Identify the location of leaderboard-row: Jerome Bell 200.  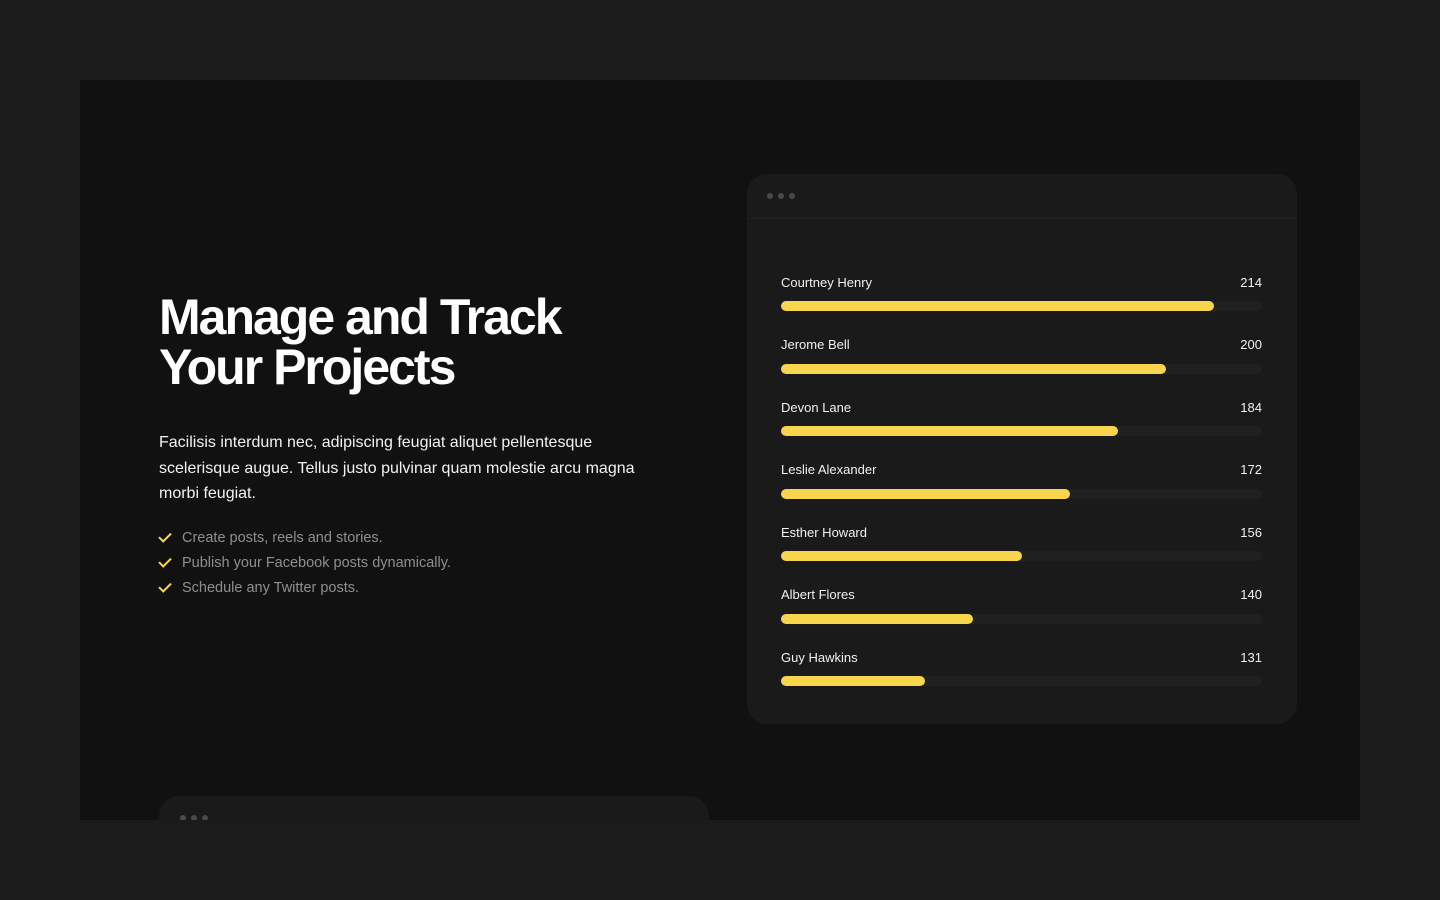
(1021, 368).